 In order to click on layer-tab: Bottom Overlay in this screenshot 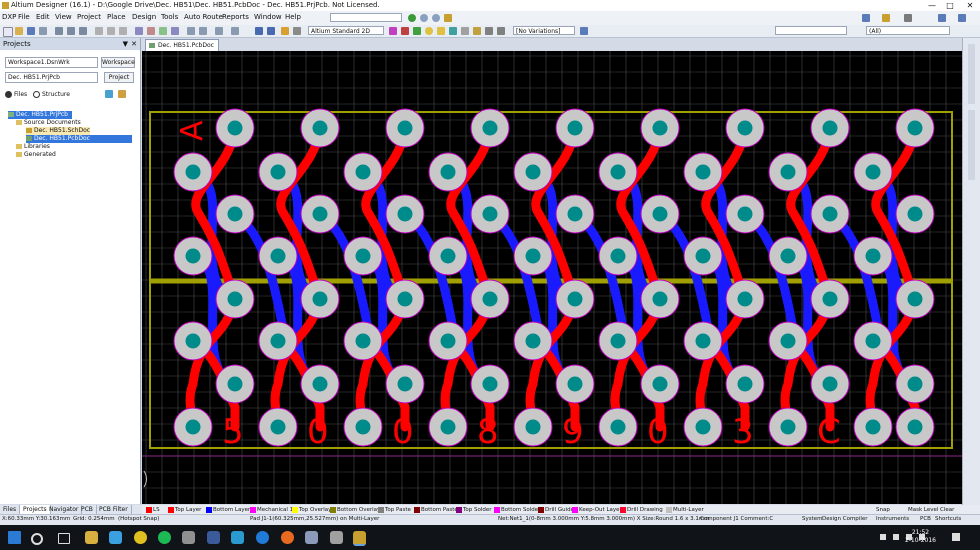, I will do `click(354, 510)`.